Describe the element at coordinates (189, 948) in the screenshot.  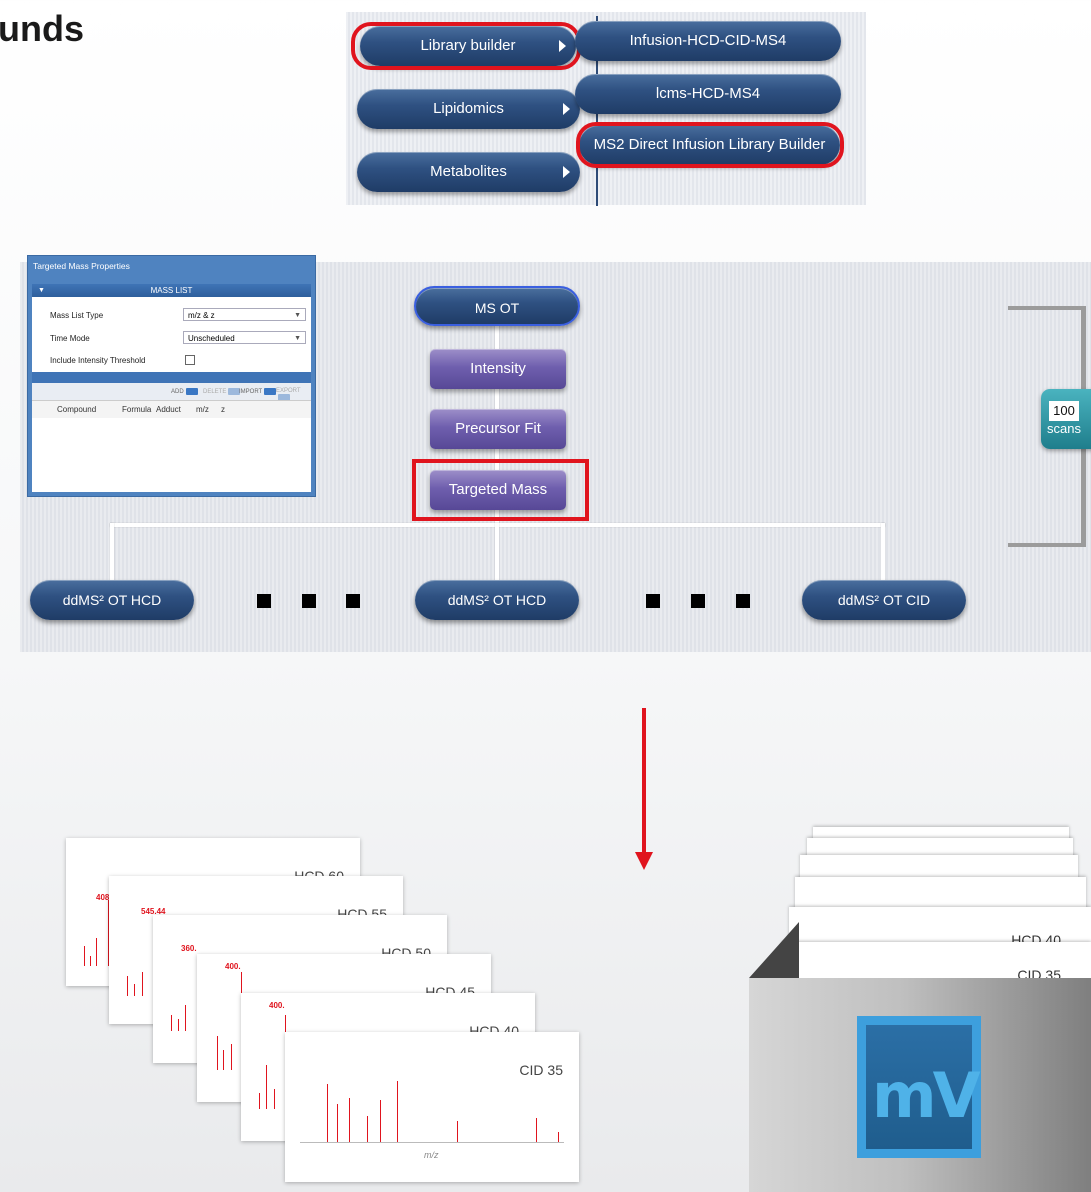
I see `peak-label: 360.` at that location.